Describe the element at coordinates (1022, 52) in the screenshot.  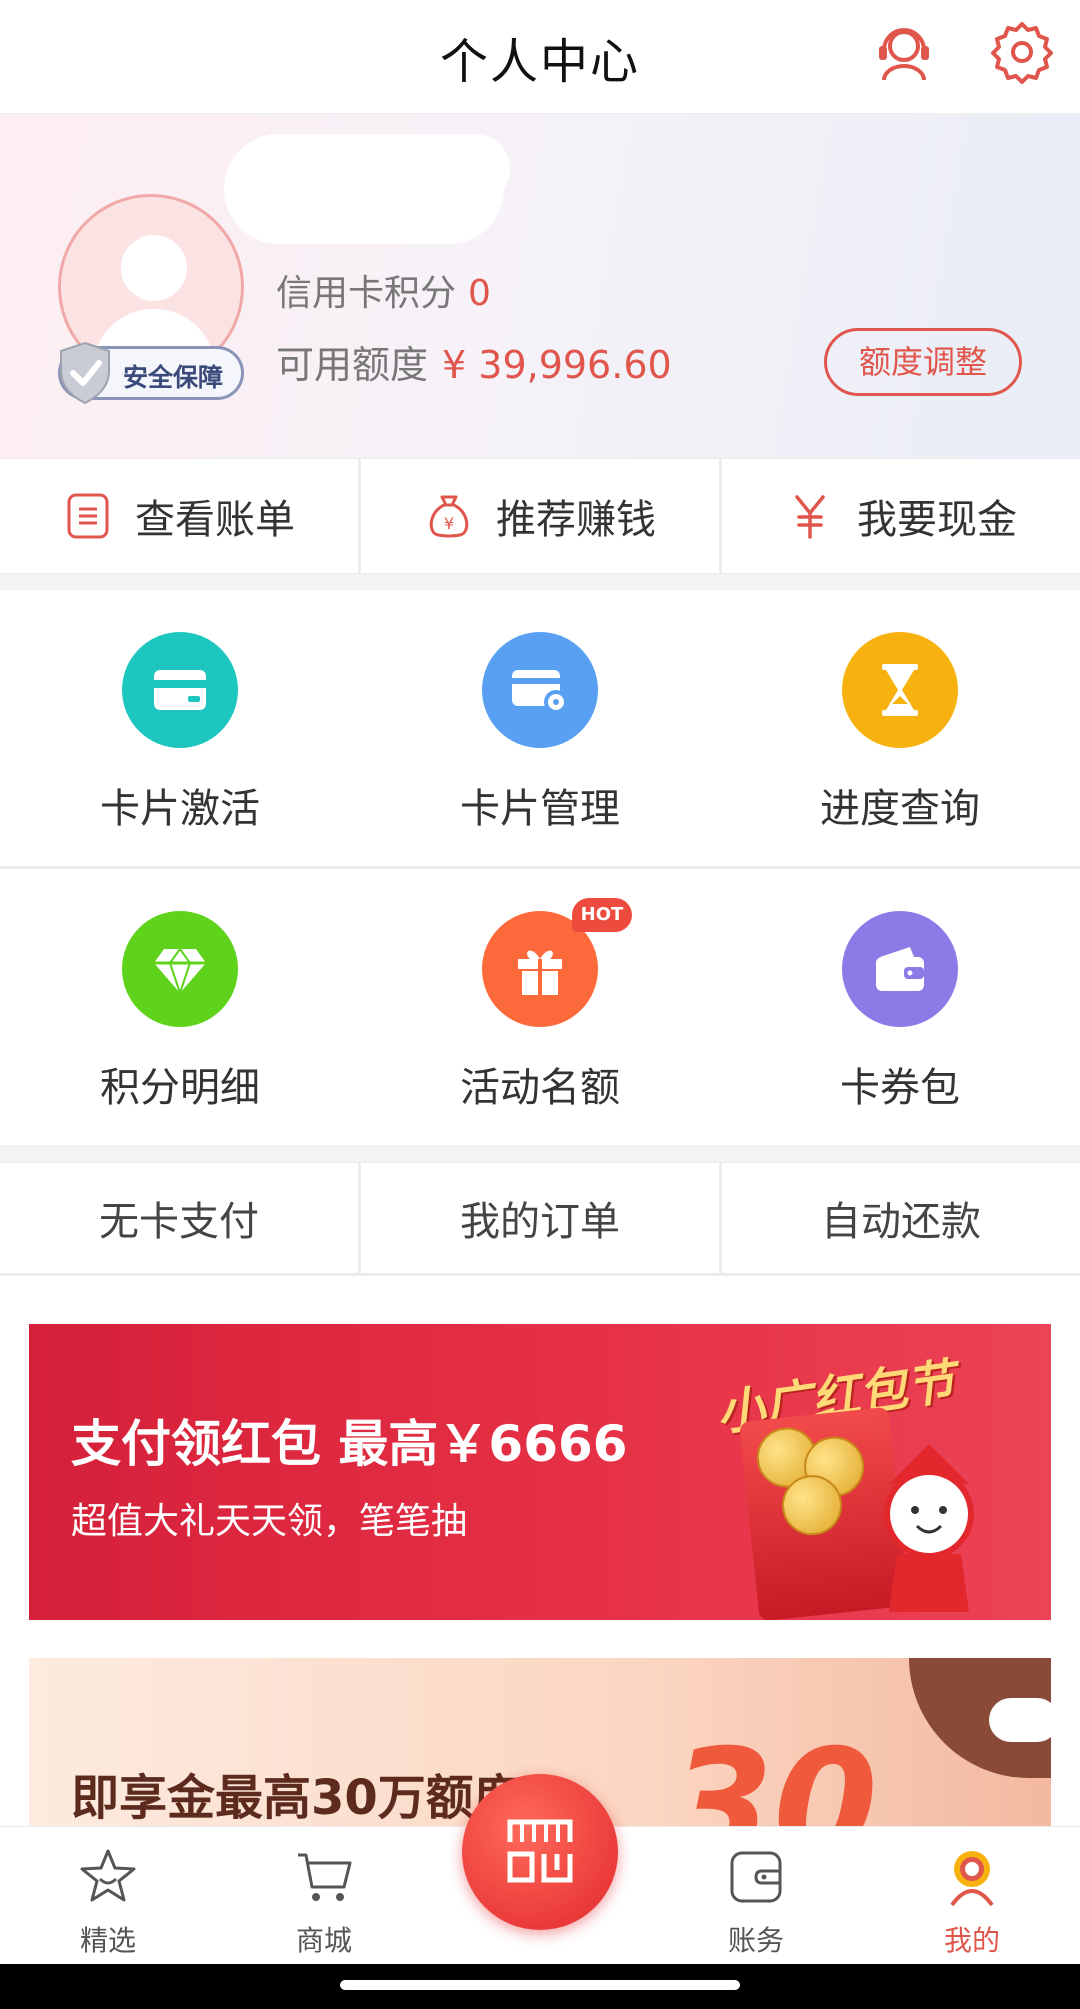
I see `settings-gear-icon` at that location.